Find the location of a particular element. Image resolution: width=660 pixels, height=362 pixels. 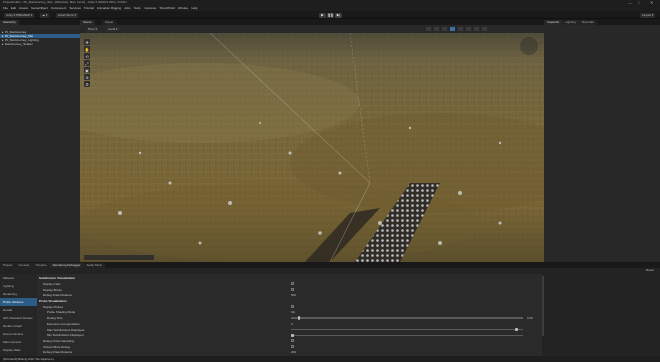

overlay-toolbar is located at coordinates (119, 257).